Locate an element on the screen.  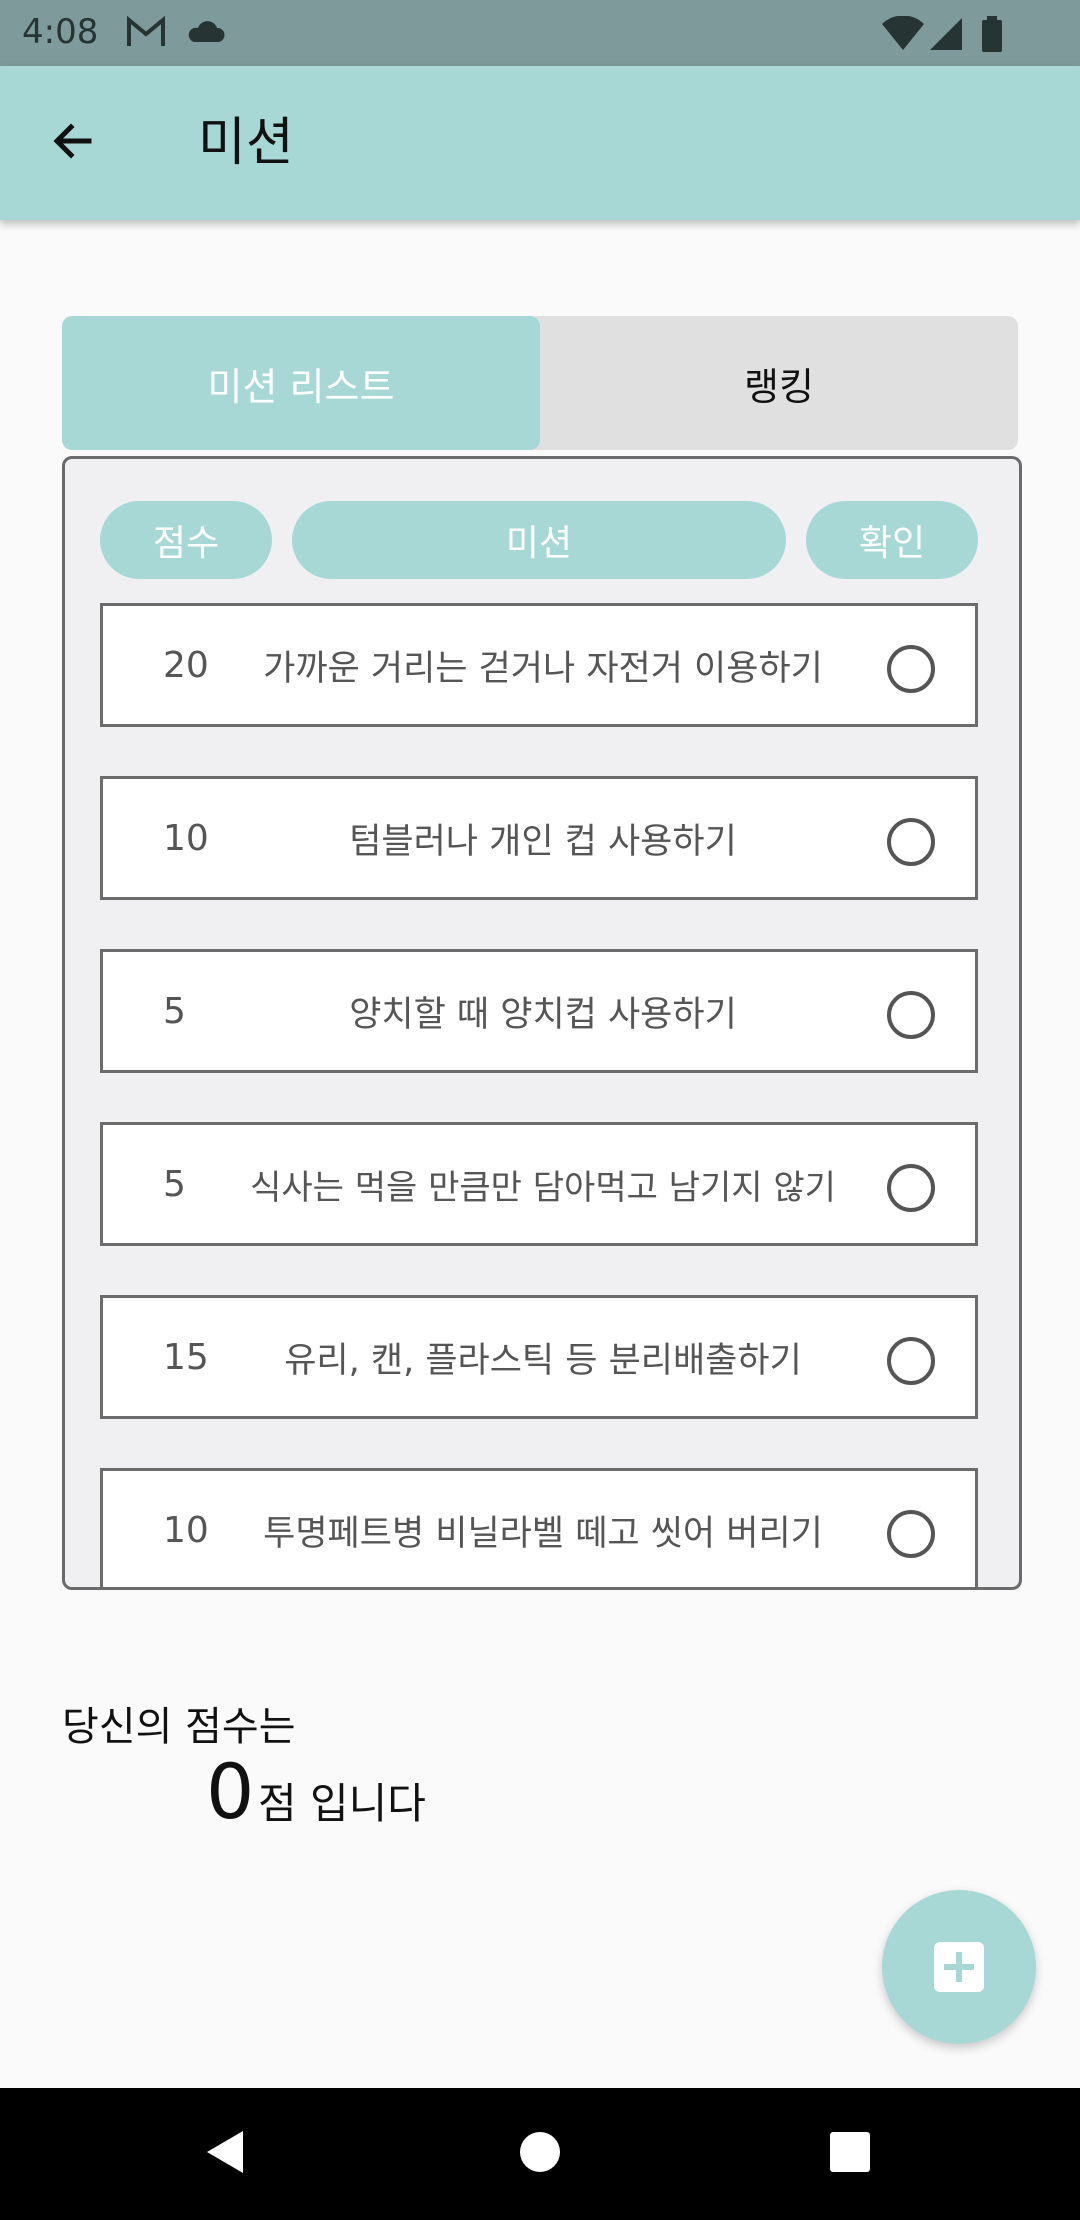
mission-row: 10 투명페트병 비닐라벨 떼고 씻어 버리기 is located at coordinates (539, 1527).